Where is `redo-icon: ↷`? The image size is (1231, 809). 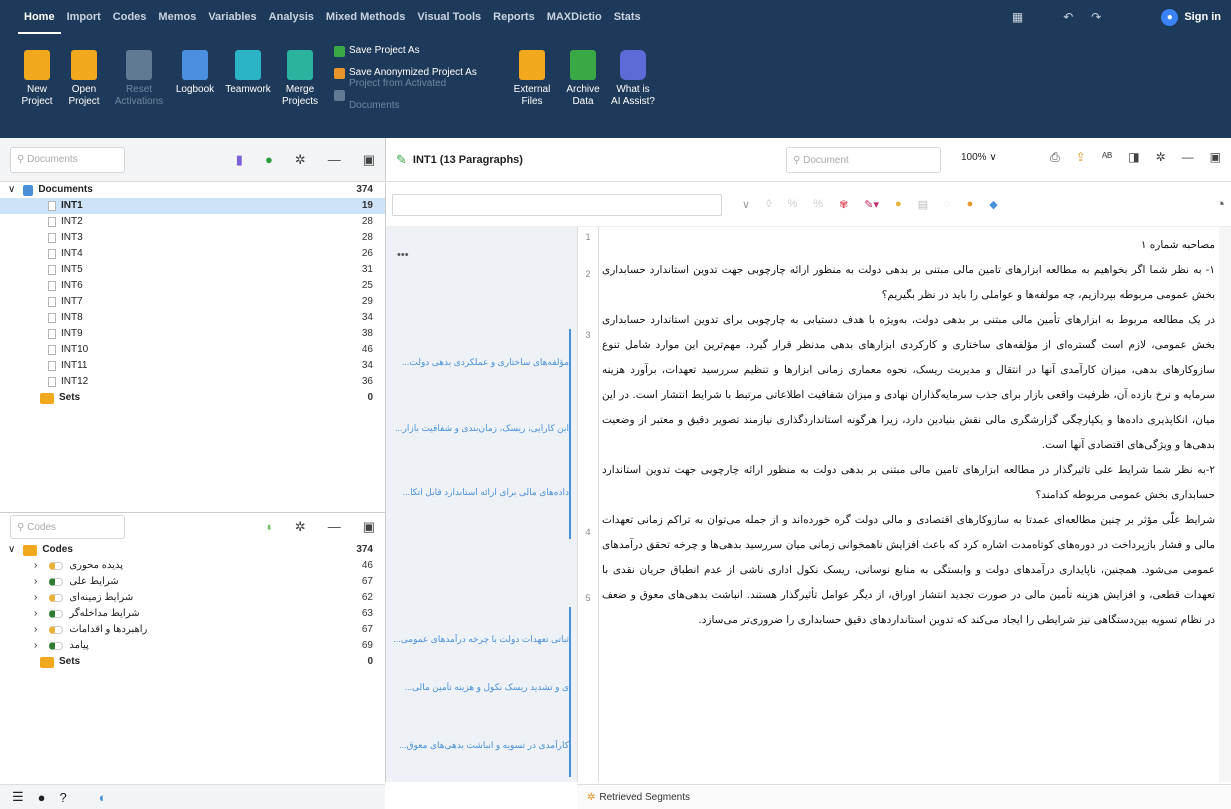 redo-icon: ↷ is located at coordinates (1096, 17).